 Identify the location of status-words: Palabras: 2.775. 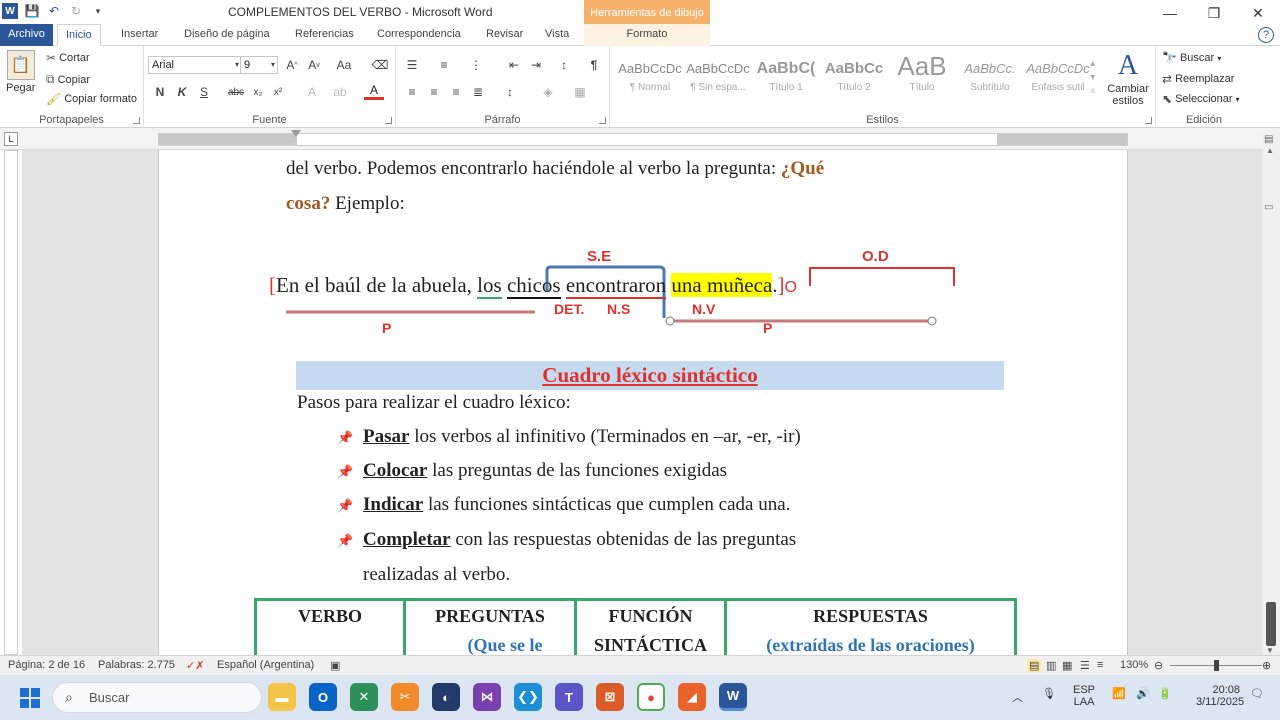
(136, 665).